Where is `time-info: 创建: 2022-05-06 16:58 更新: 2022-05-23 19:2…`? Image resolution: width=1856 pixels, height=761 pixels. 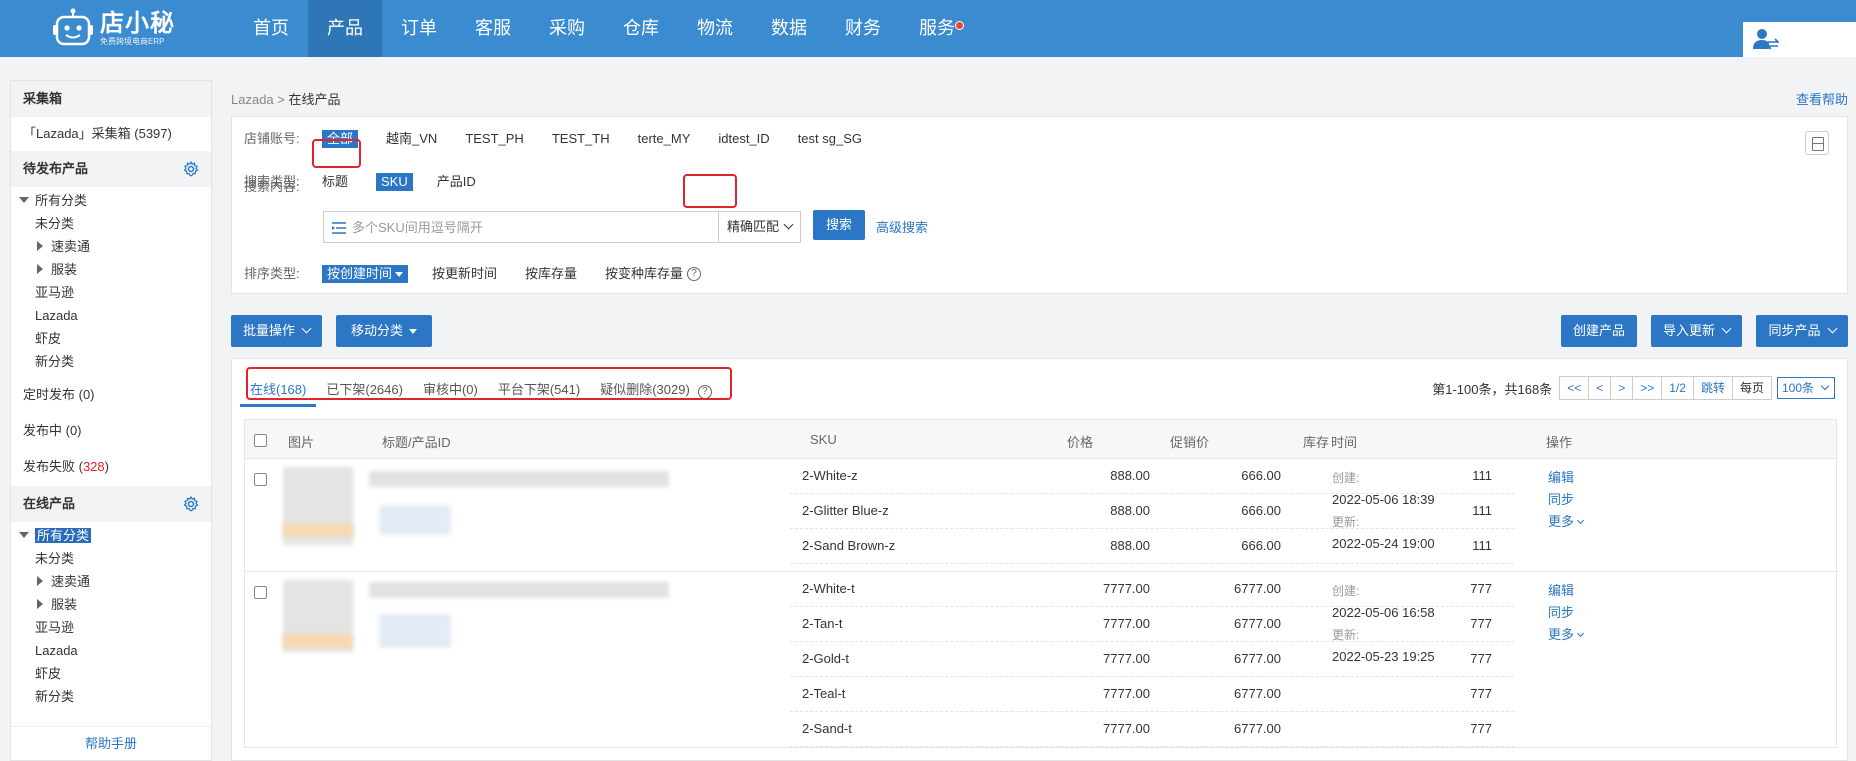 time-info: 创建: 2022-05-06 16:58 更新: 2022-05-23 19:2… is located at coordinates (1383, 624).